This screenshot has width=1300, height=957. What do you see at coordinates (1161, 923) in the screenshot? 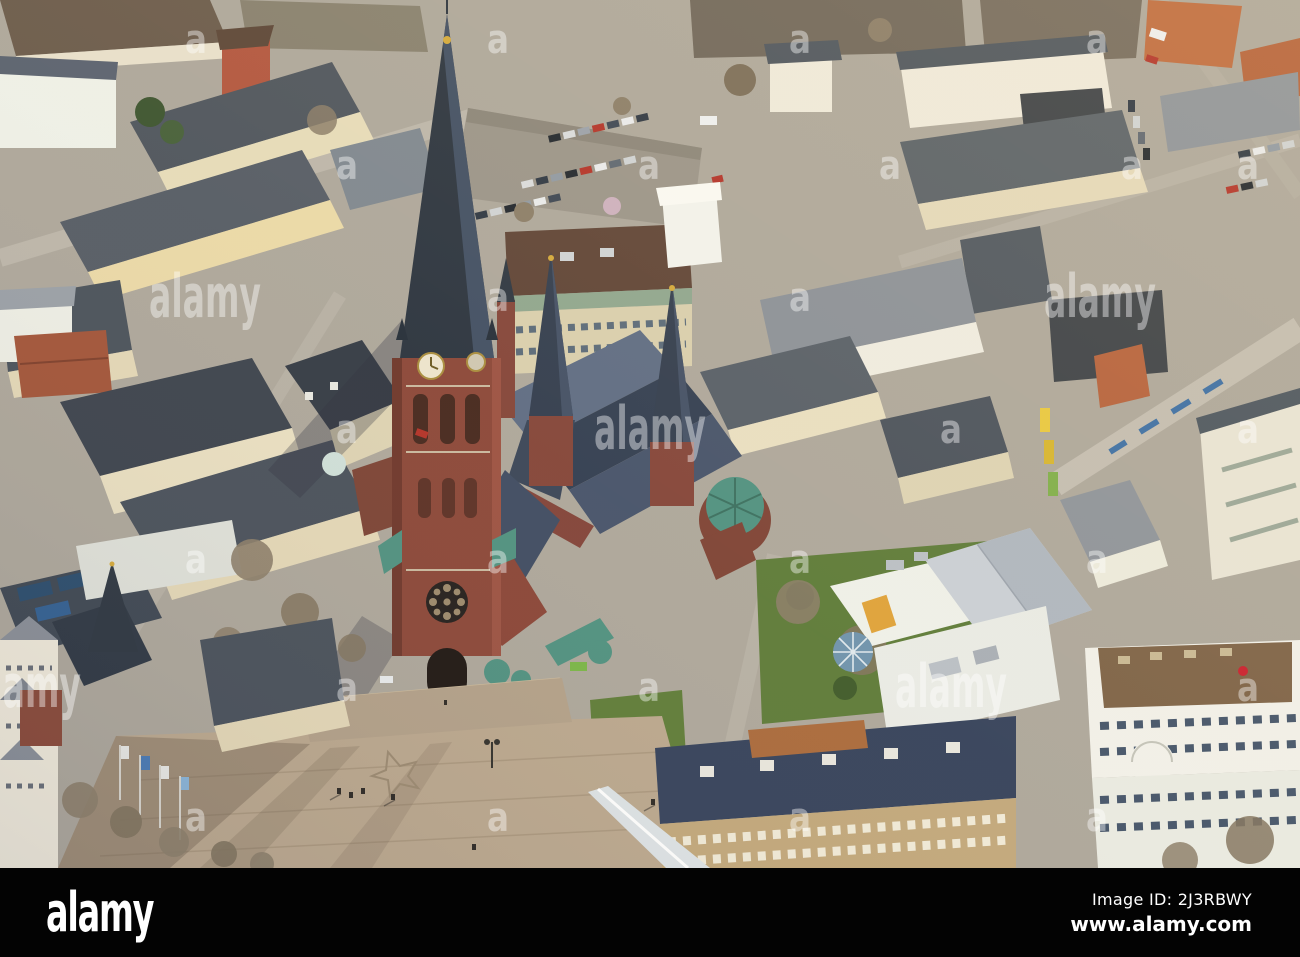
I see `website-url: www.alamy.com` at bounding box center [1161, 923].